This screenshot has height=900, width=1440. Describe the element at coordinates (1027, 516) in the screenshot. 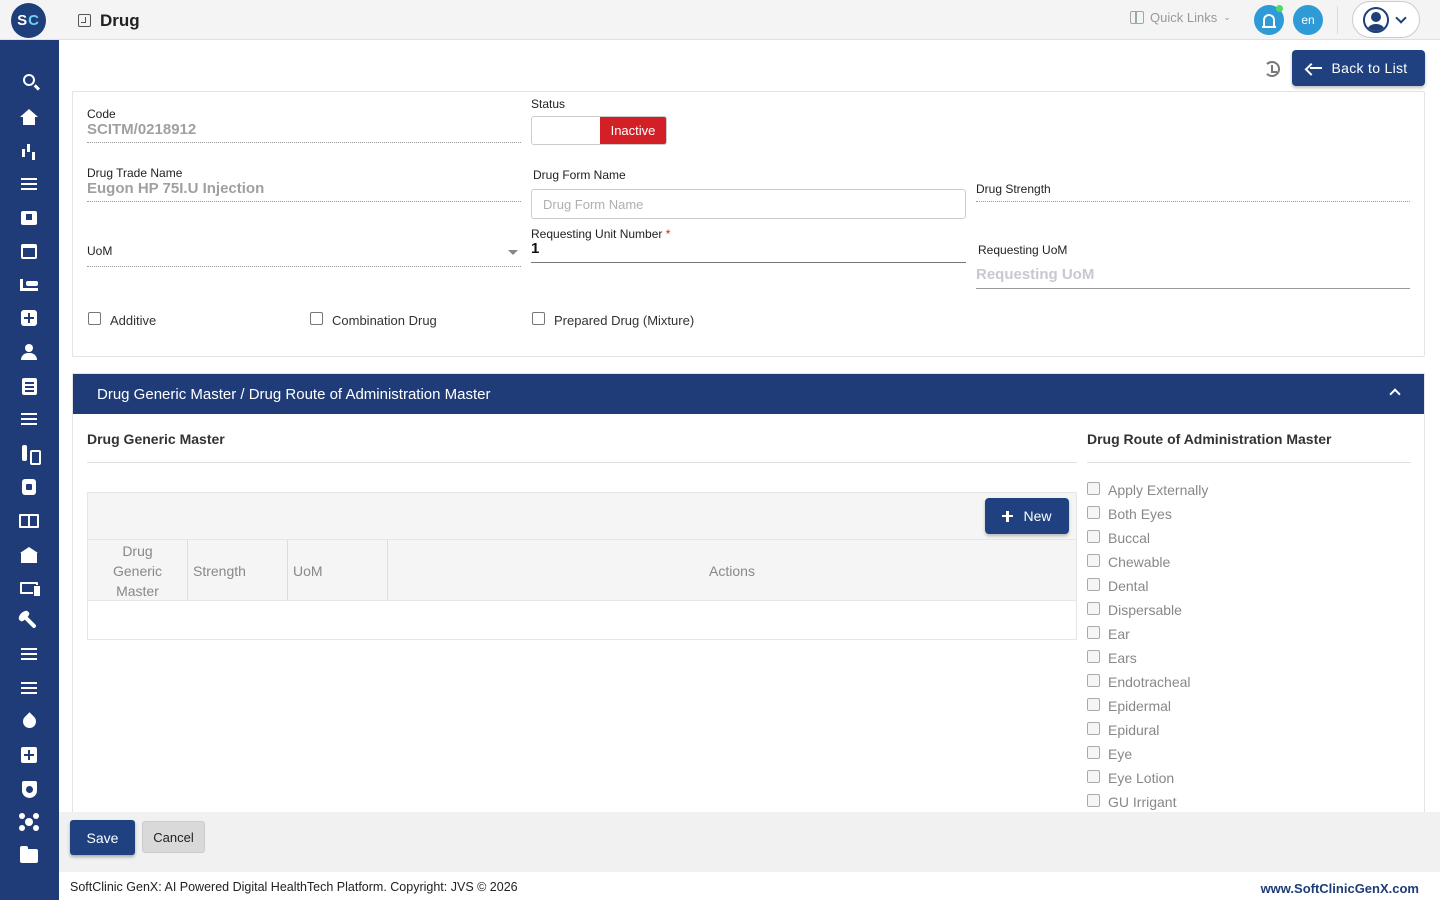

I see `new-generic-button: New` at that location.